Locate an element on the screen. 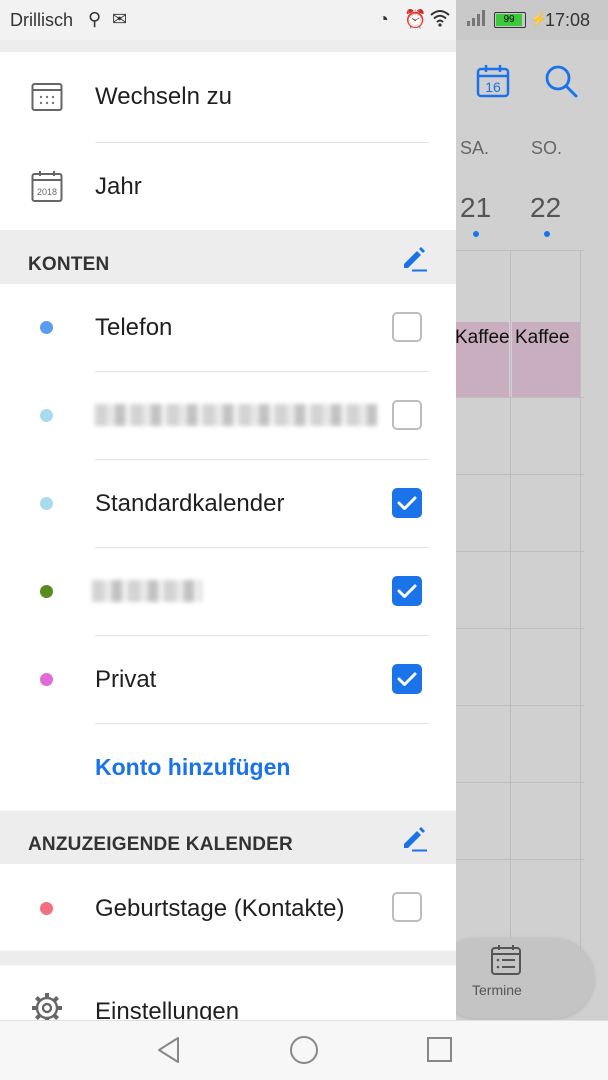  calendar-color-dot is located at coordinates (46, 908).